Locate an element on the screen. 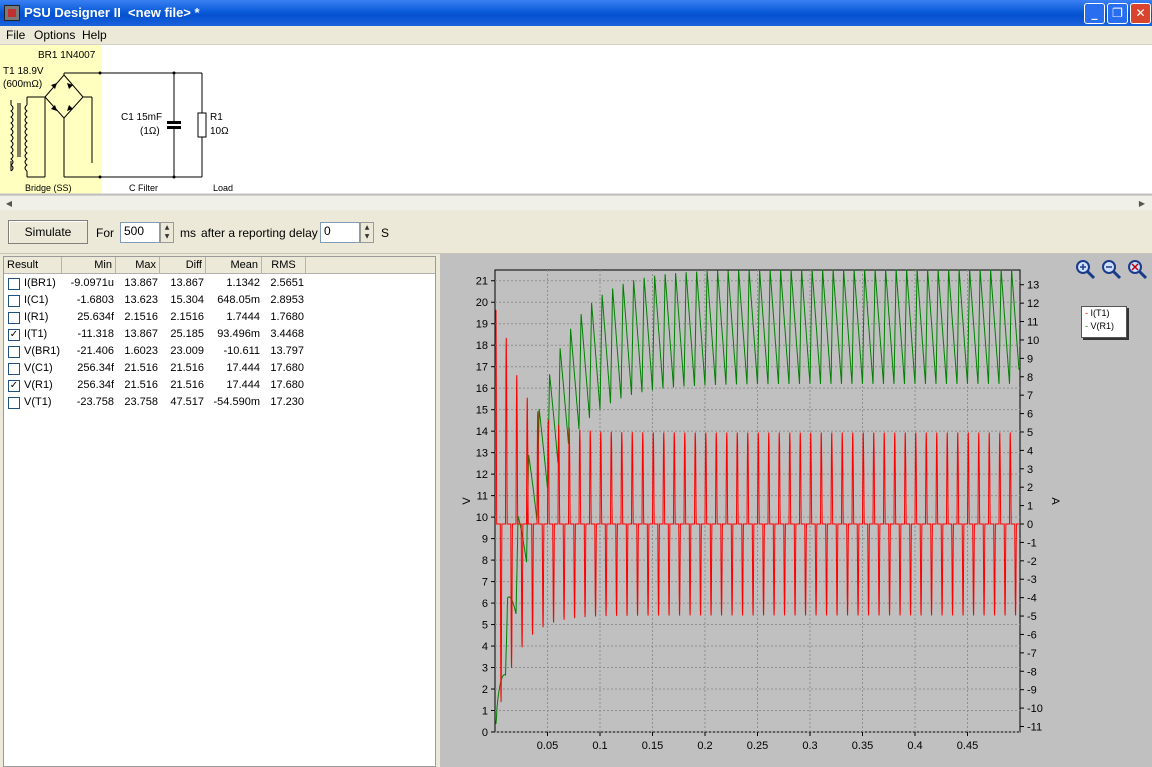 This screenshot has height=767, width=1152. table-row: I(R1) 25.634f 2.1516 2.1516 1.7444 1.7680 is located at coordinates (219, 317).